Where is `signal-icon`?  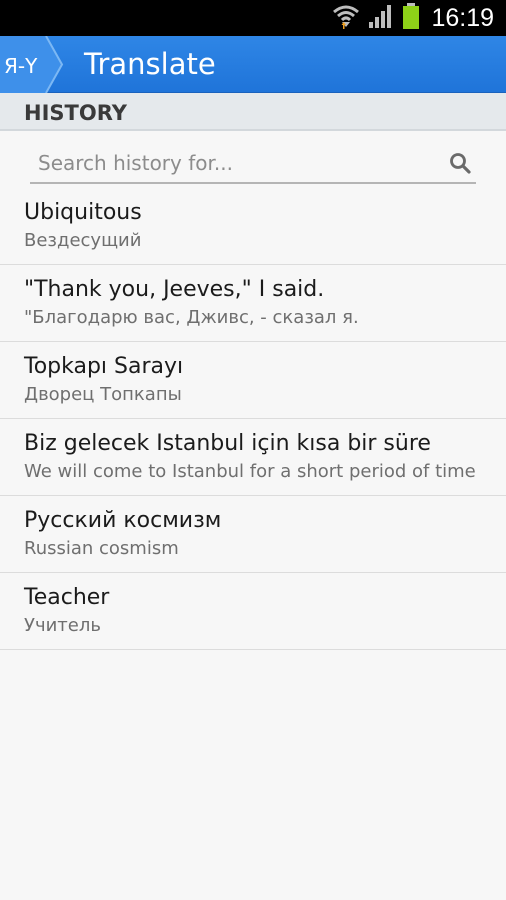 signal-icon is located at coordinates (381, 18).